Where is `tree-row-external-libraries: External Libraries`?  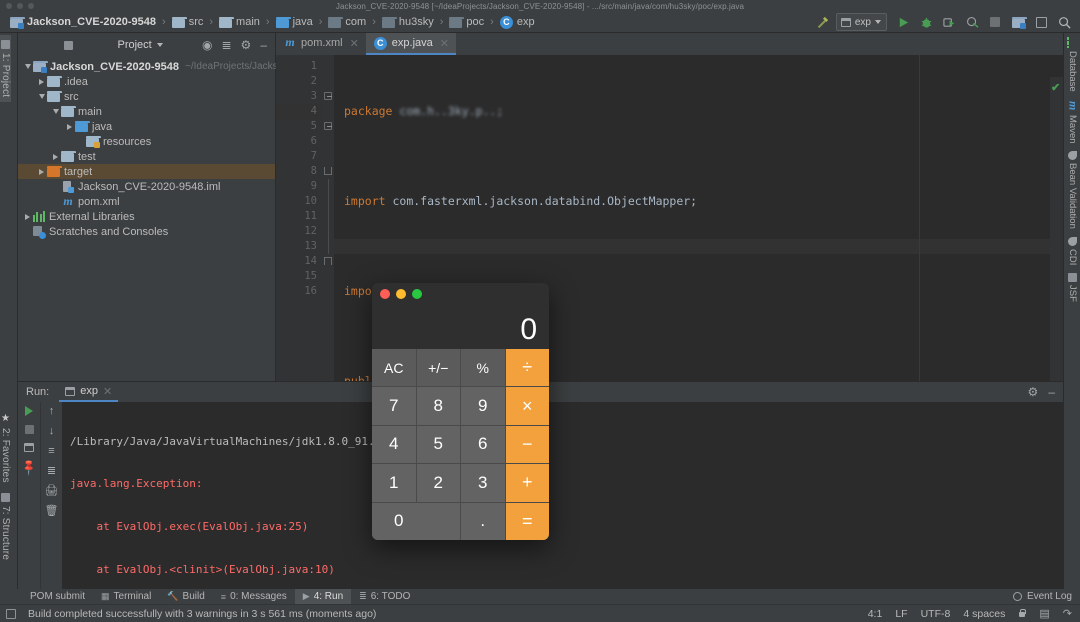 tree-row-external-libraries: External Libraries is located at coordinates (146, 216).